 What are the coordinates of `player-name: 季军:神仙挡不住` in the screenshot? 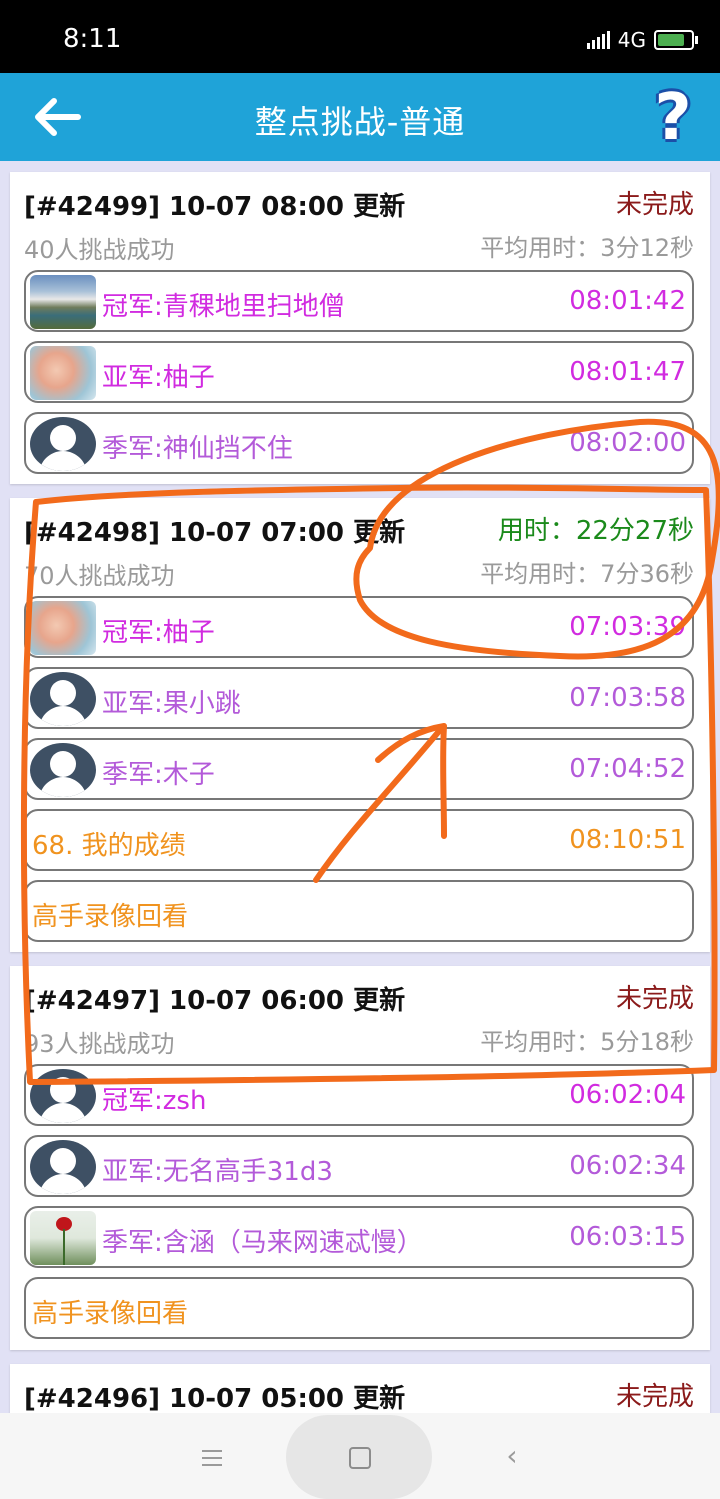 It's located at (197, 449).